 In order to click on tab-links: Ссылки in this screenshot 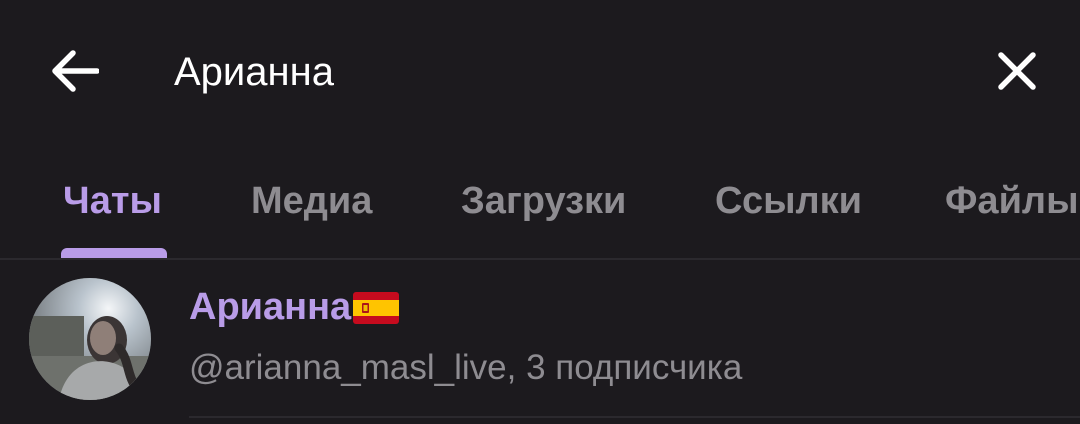, I will do `click(788, 201)`.